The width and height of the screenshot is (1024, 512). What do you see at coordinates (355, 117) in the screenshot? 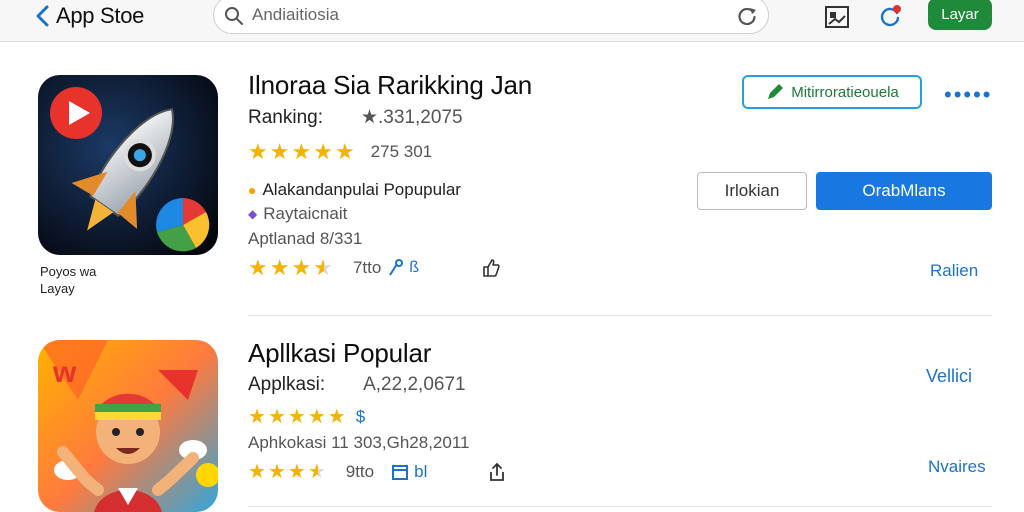
I see `ranking-row: Ranking: ★.331,2075` at bounding box center [355, 117].